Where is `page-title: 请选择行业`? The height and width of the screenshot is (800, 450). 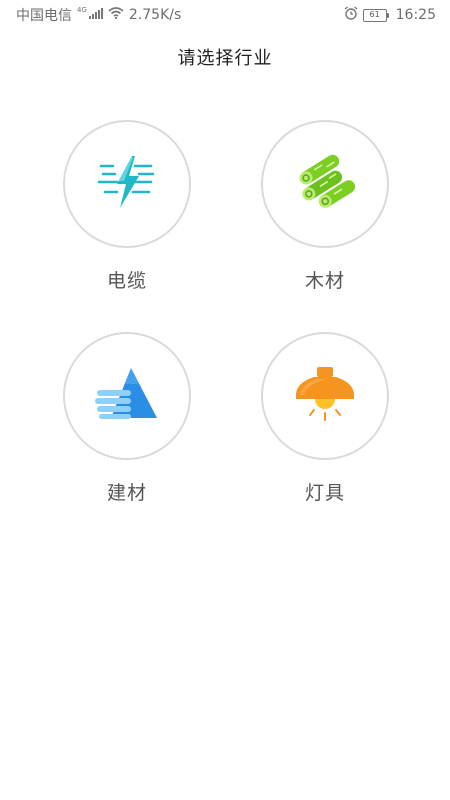 page-title: 请选择行业 is located at coordinates (225, 58).